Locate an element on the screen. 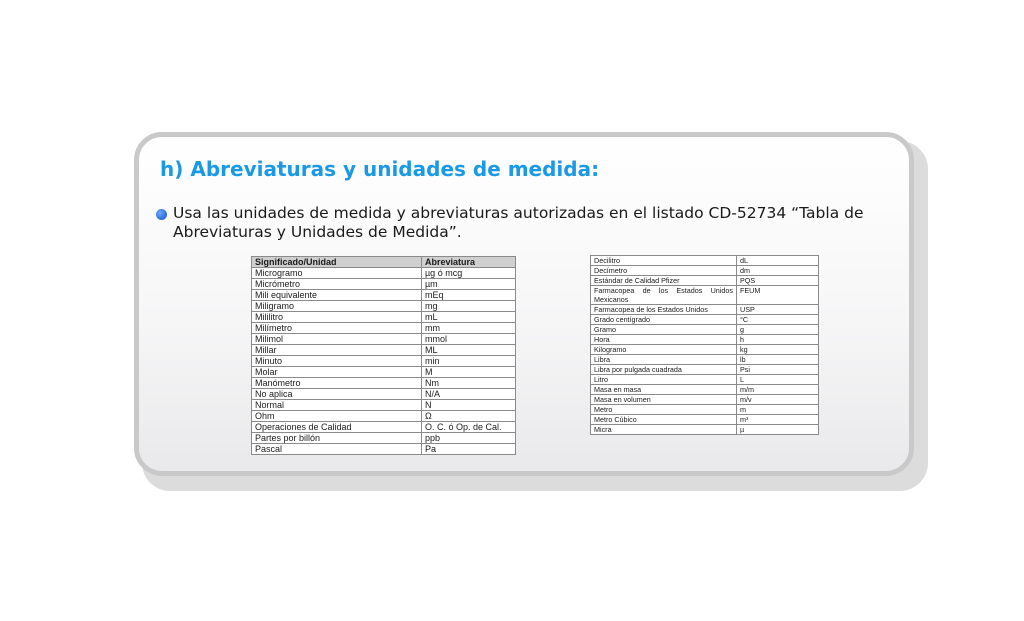  cell-meaning: Manómetro is located at coordinates (336, 383).